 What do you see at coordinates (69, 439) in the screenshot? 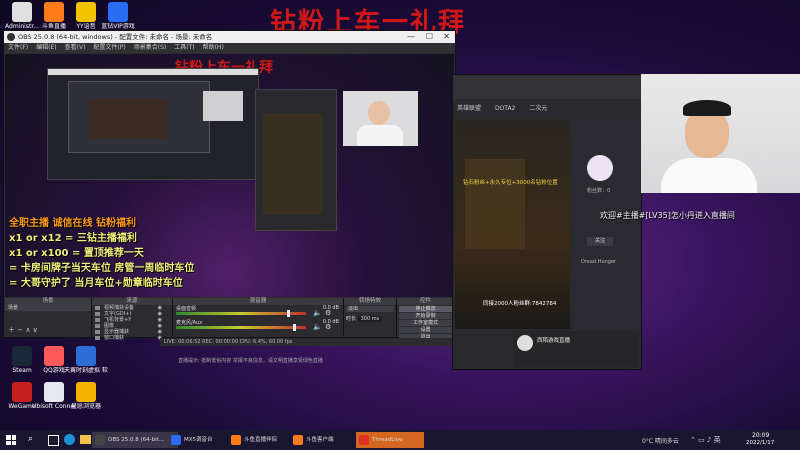
I see `edge-icon` at bounding box center [69, 439].